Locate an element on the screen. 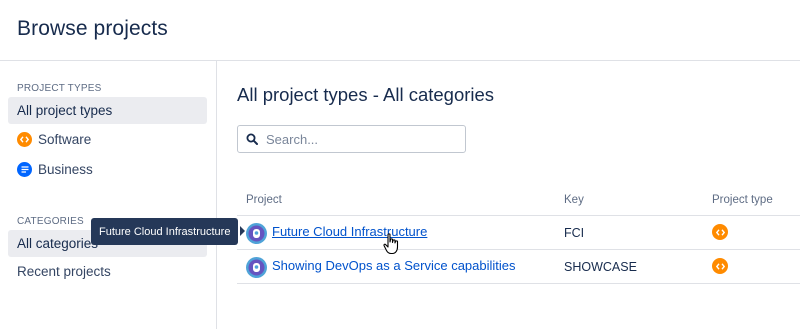  business-icon is located at coordinates (24, 169).